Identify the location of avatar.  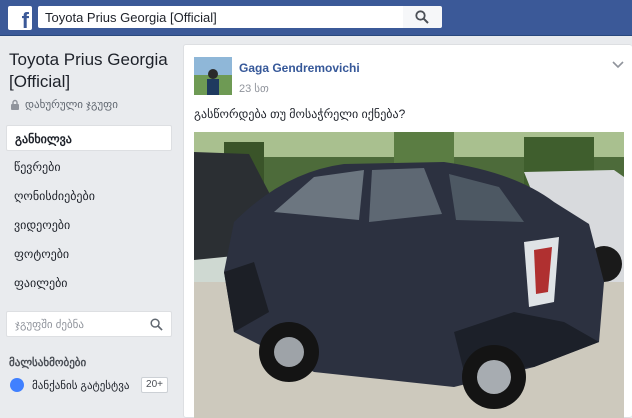
(213, 76).